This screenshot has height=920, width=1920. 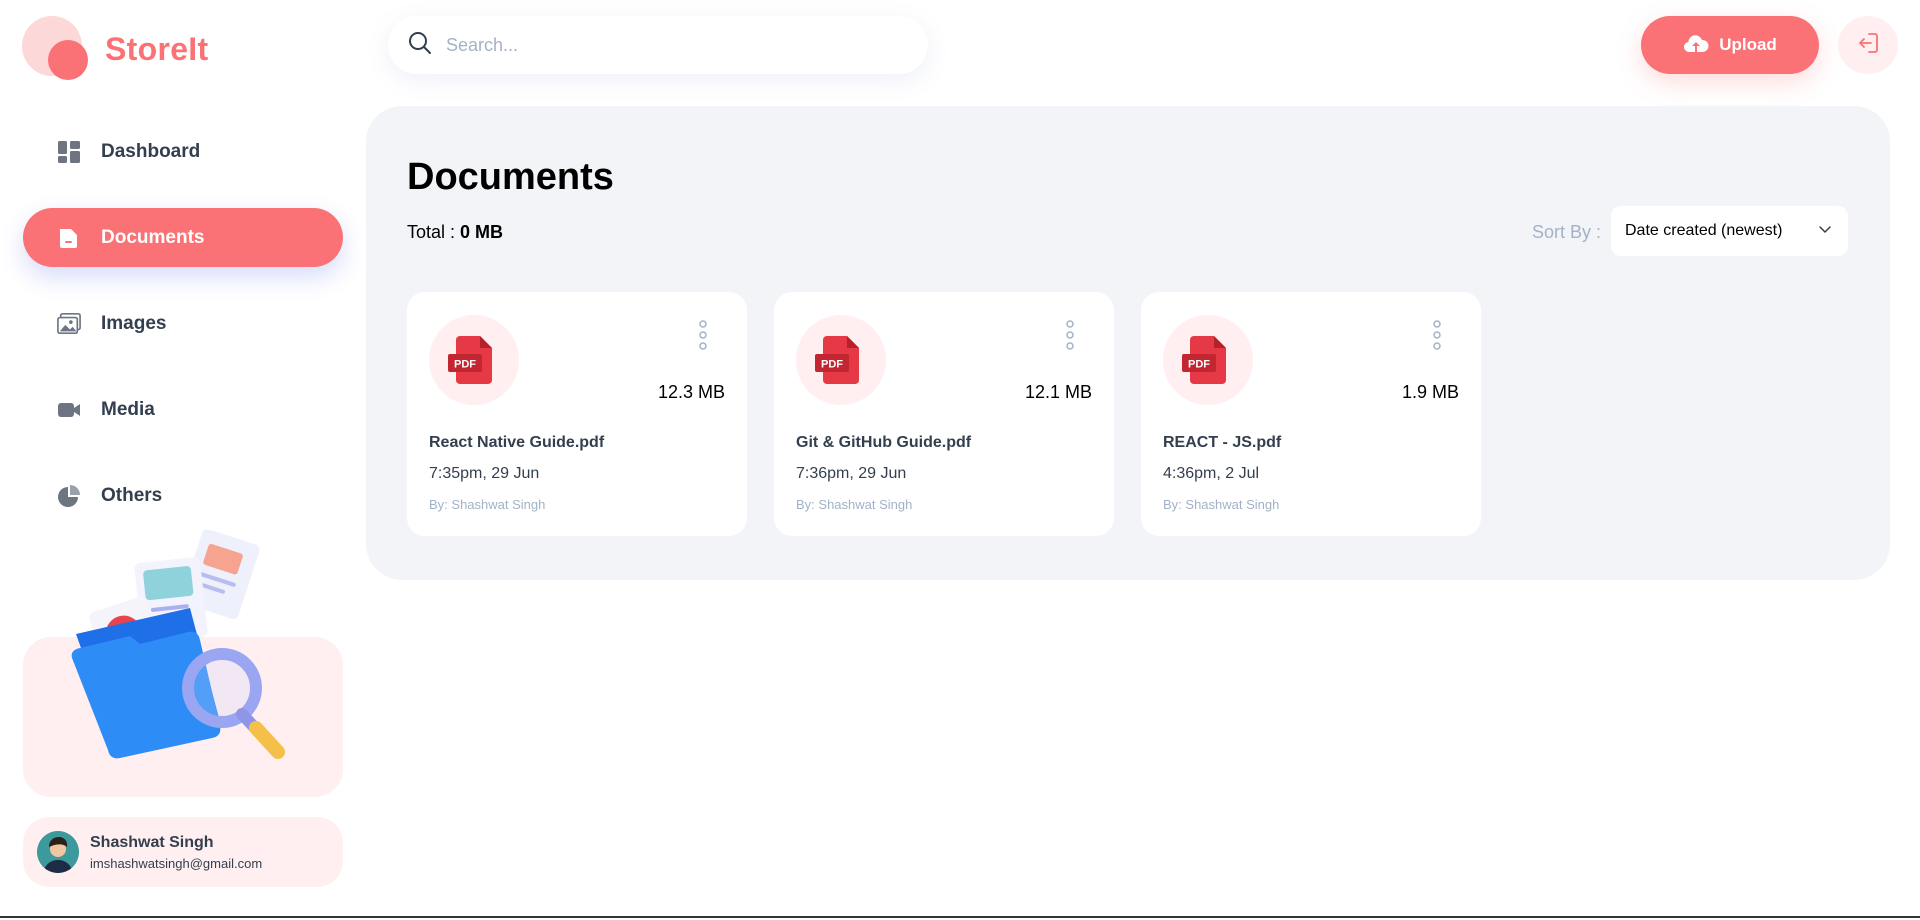 What do you see at coordinates (482, 232) in the screenshot?
I see `total-value: 0 MB` at bounding box center [482, 232].